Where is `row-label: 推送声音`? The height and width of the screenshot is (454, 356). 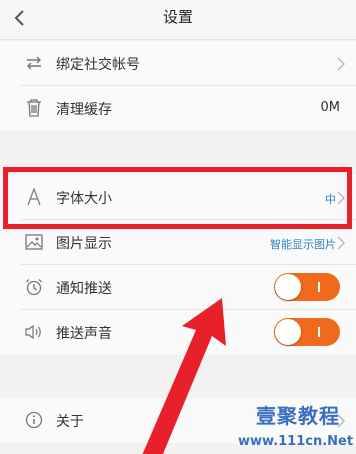
row-label: 推送声音 is located at coordinates (84, 334).